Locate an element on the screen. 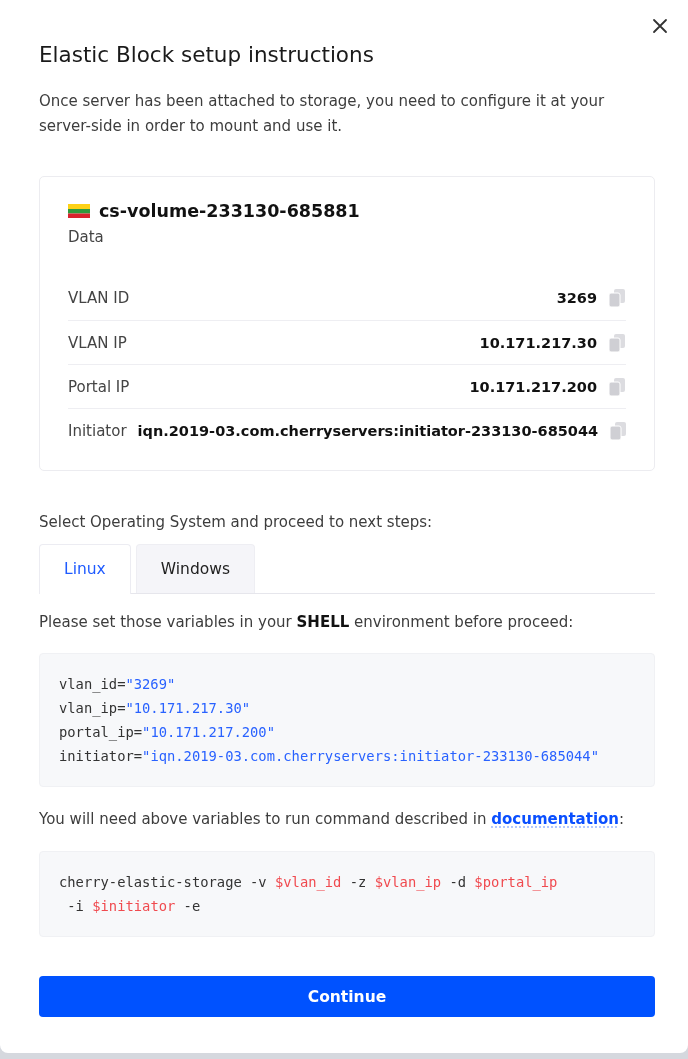 Image resolution: width=688 pixels, height=1059 pixels. detail-label: Portal IP is located at coordinates (99, 386).